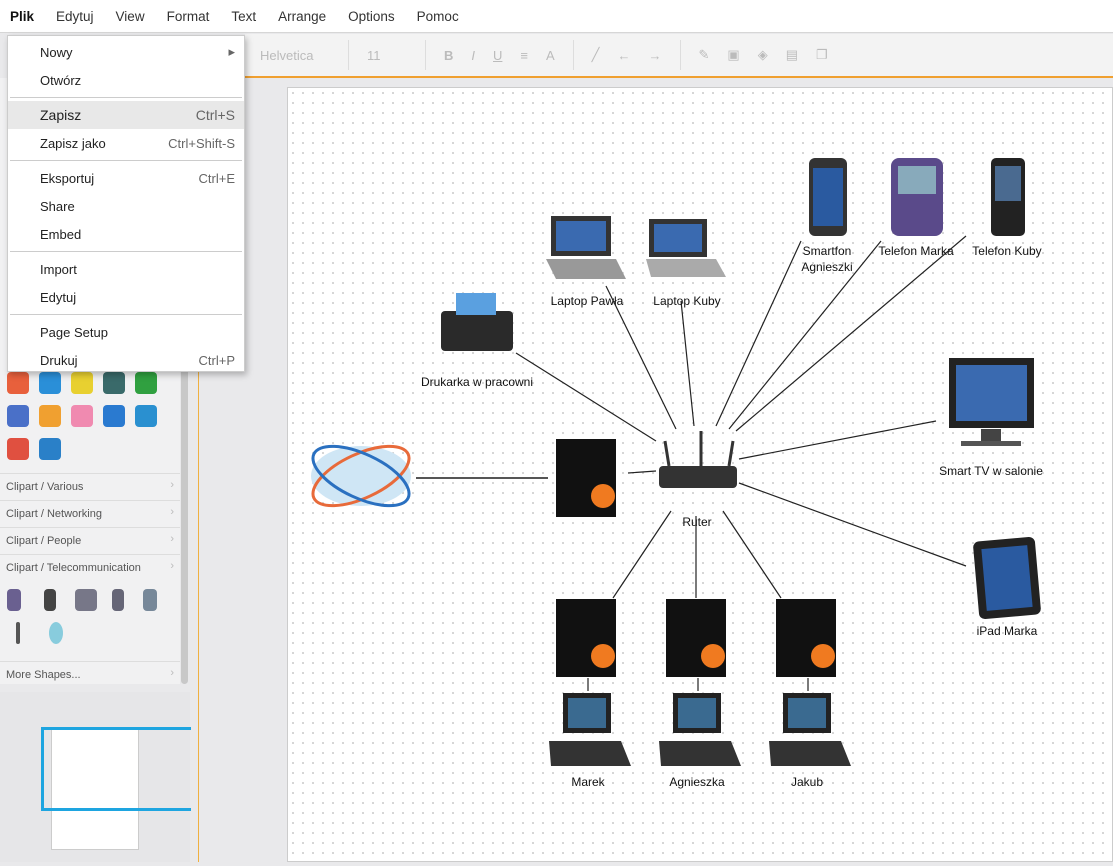 This screenshot has height=866, width=1113. What do you see at coordinates (59, 360) in the screenshot?
I see `menu-item-label: Drukuj` at bounding box center [59, 360].